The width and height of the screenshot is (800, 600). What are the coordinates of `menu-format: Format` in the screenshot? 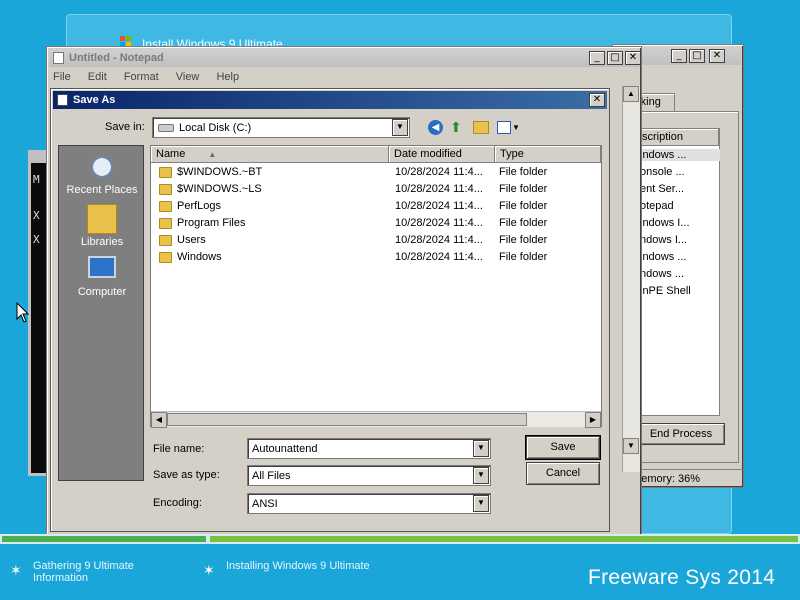 It's located at (141, 77).